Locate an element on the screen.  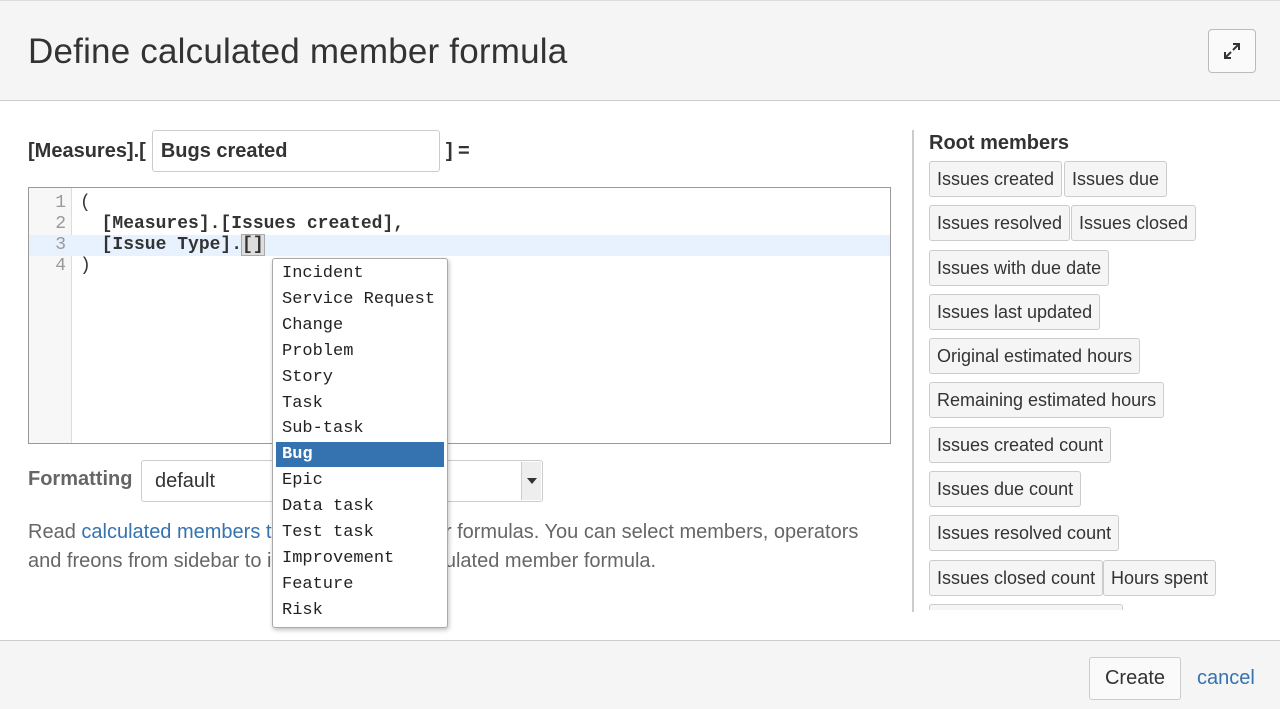
autocomplete-item: Bug is located at coordinates (360, 455).